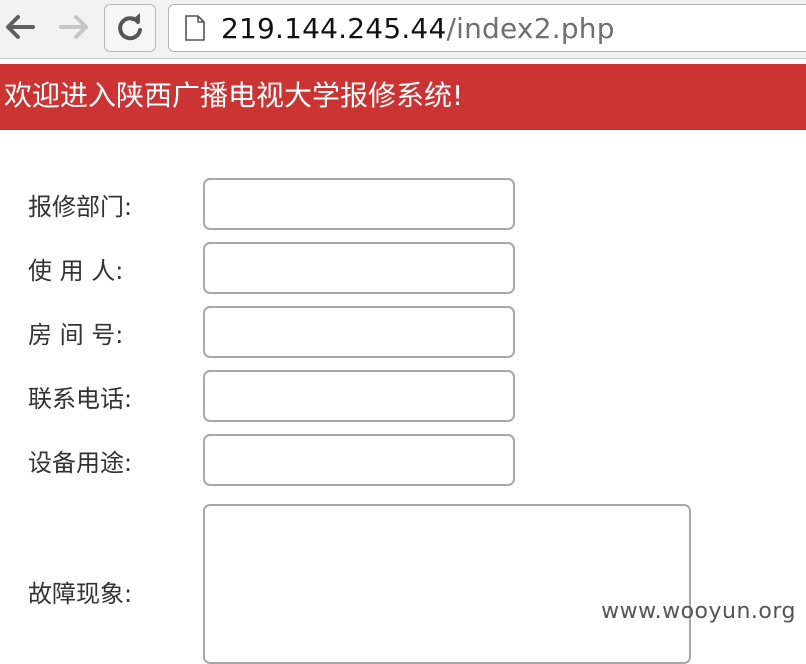 This screenshot has width=806, height=664. Describe the element at coordinates (698, 611) in the screenshot. I see `watermark: www.wooyun.org` at that location.